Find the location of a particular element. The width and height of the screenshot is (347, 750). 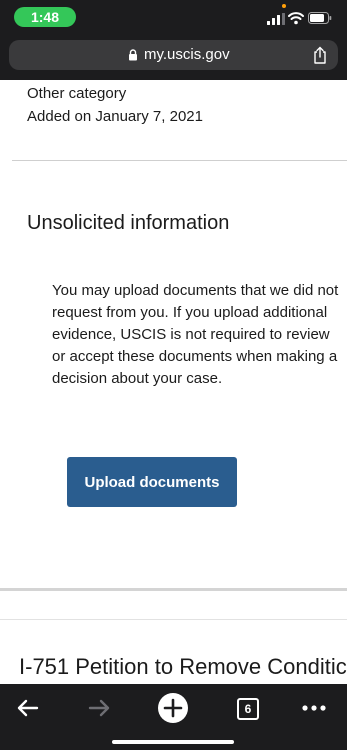

card-bottom-edge is located at coordinates (173, 589).